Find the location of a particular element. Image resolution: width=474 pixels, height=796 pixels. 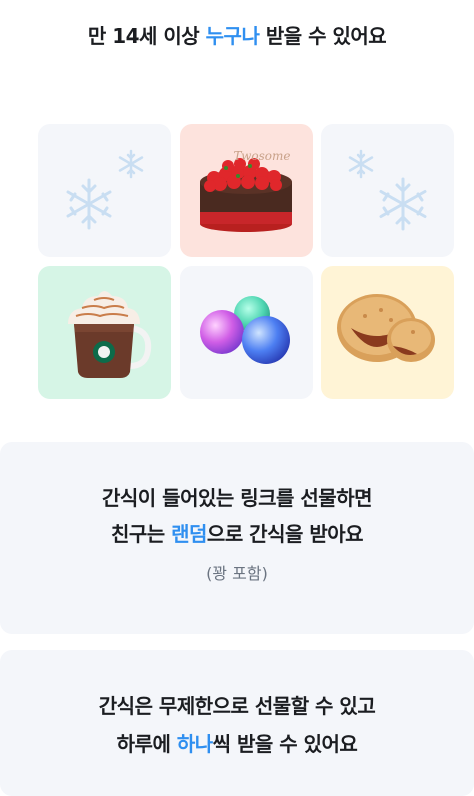

tile-snowflake-right is located at coordinates (387, 190).